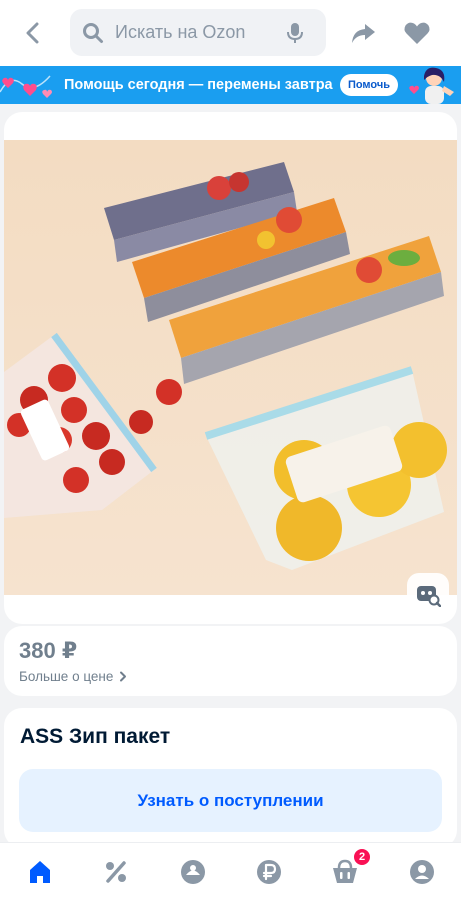 This screenshot has width=461, height=900. Describe the element at coordinates (230, 800) in the screenshot. I see `notify-availability-button: Узнать о поступлении` at that location.